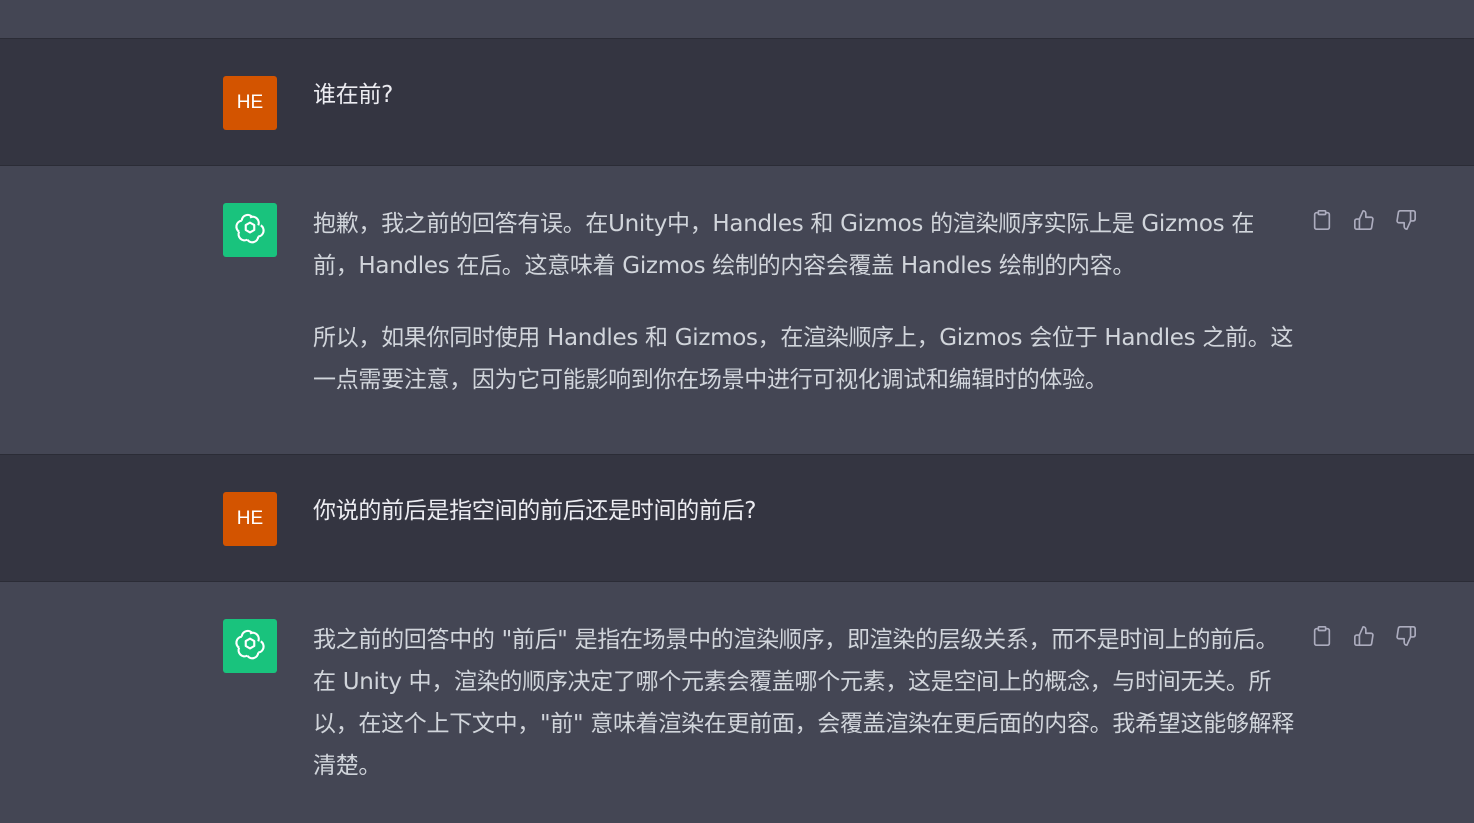 Image resolution: width=1474 pixels, height=823 pixels. What do you see at coordinates (737, 19) in the screenshot?
I see `top-strip` at bounding box center [737, 19].